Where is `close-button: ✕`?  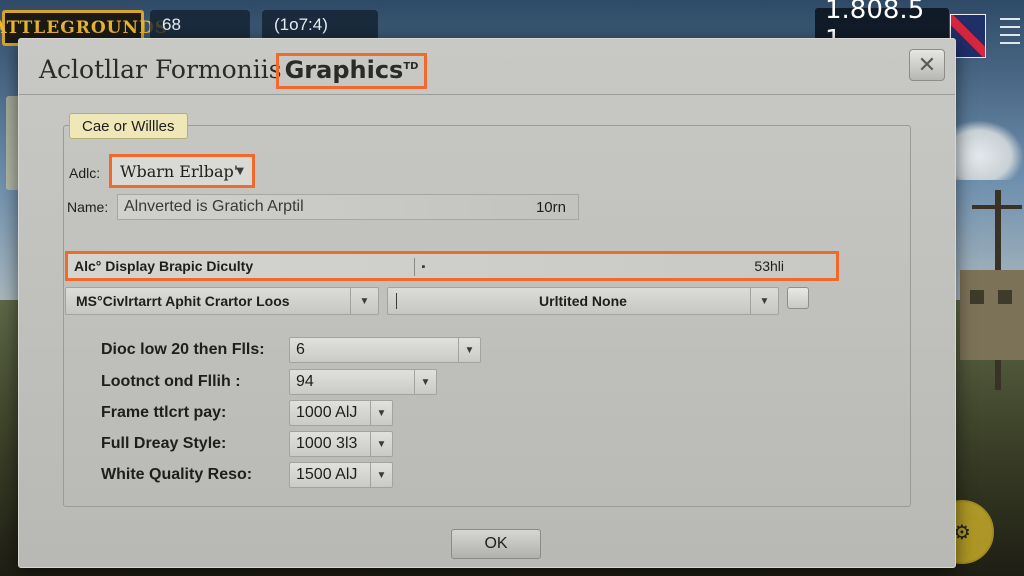
close-button: ✕ is located at coordinates (927, 65).